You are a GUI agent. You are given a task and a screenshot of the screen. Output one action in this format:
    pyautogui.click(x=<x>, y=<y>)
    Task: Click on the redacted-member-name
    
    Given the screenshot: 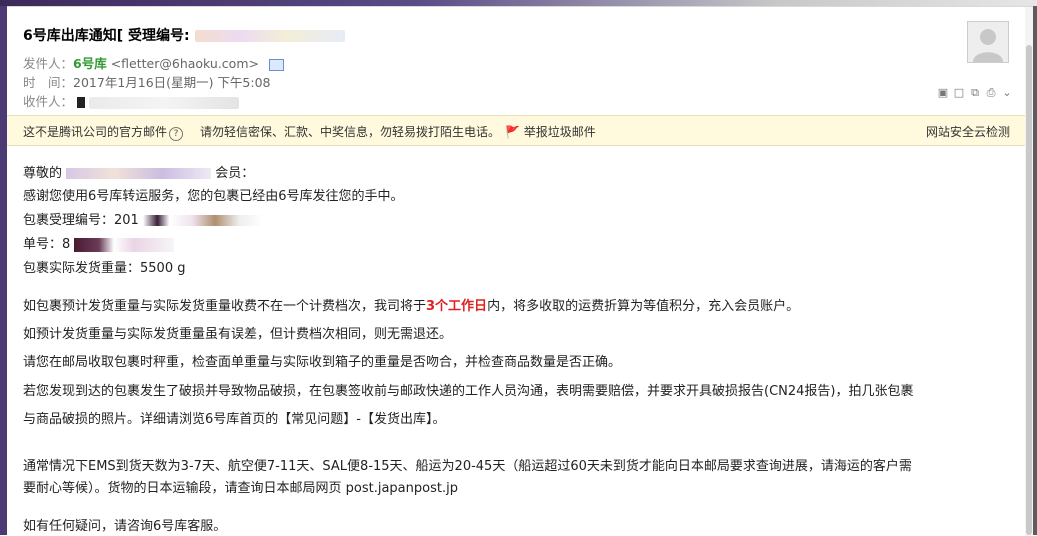 What is the action you would take?
    pyautogui.click(x=139, y=173)
    